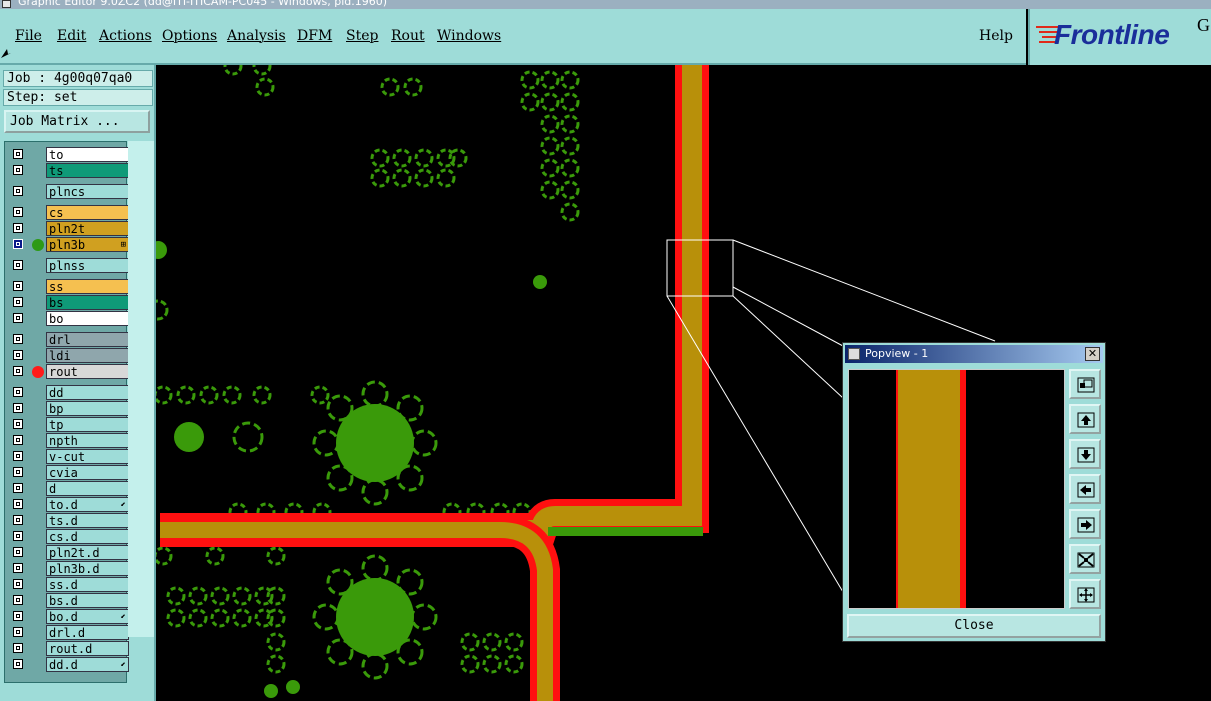 This screenshot has width=1211, height=701. What do you see at coordinates (996, 36) in the screenshot?
I see `menu-help: Help` at bounding box center [996, 36].